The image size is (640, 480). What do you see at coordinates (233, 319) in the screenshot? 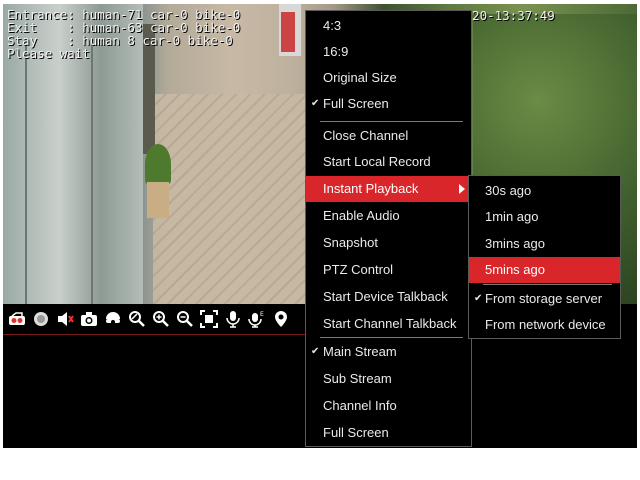
I see `mic-icon` at bounding box center [233, 319].